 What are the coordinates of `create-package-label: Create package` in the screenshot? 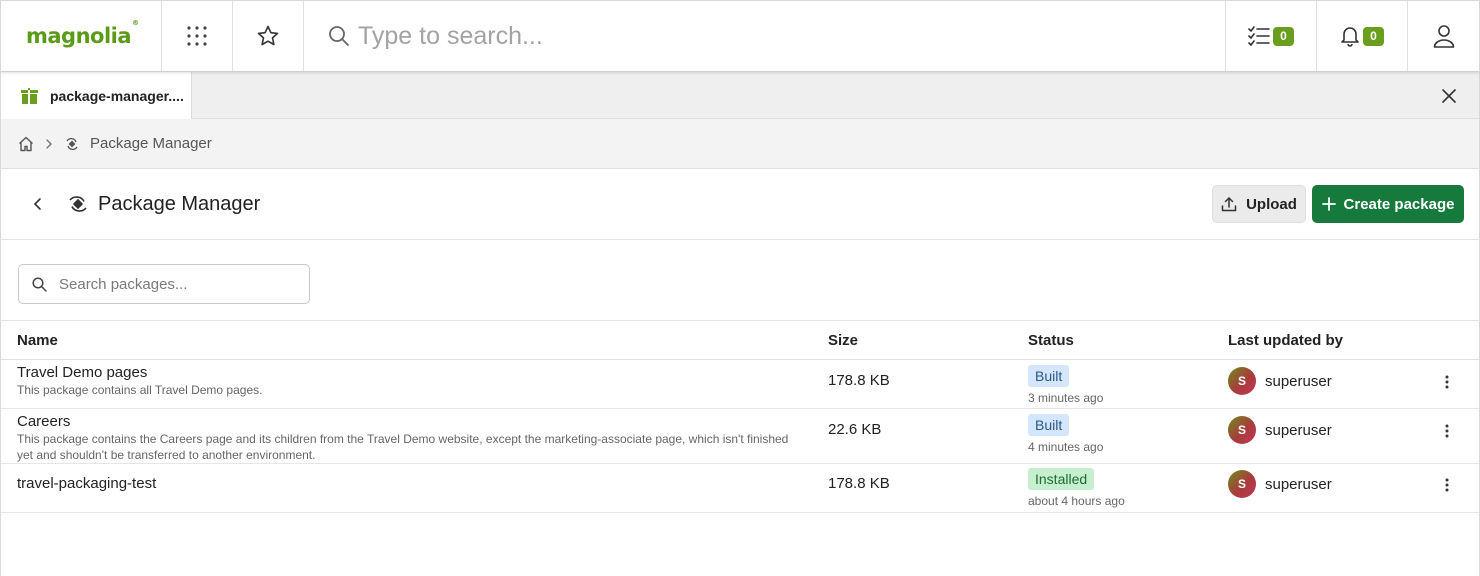 It's located at (1399, 204).